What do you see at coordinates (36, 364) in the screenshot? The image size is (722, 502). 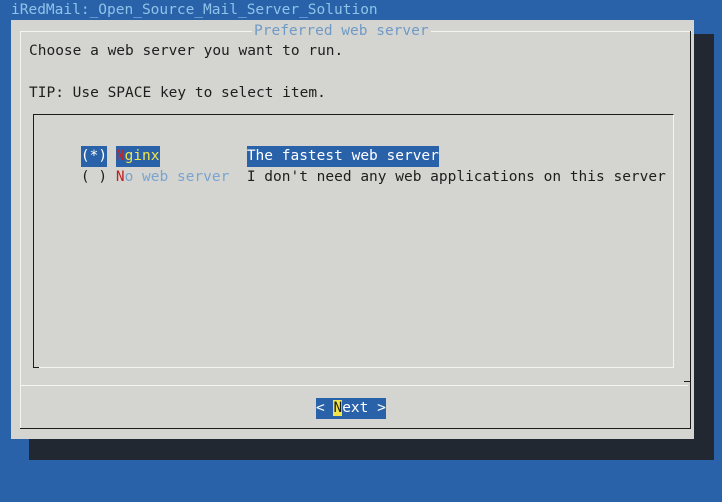 I see `radiolist-box-corner` at bounding box center [36, 364].